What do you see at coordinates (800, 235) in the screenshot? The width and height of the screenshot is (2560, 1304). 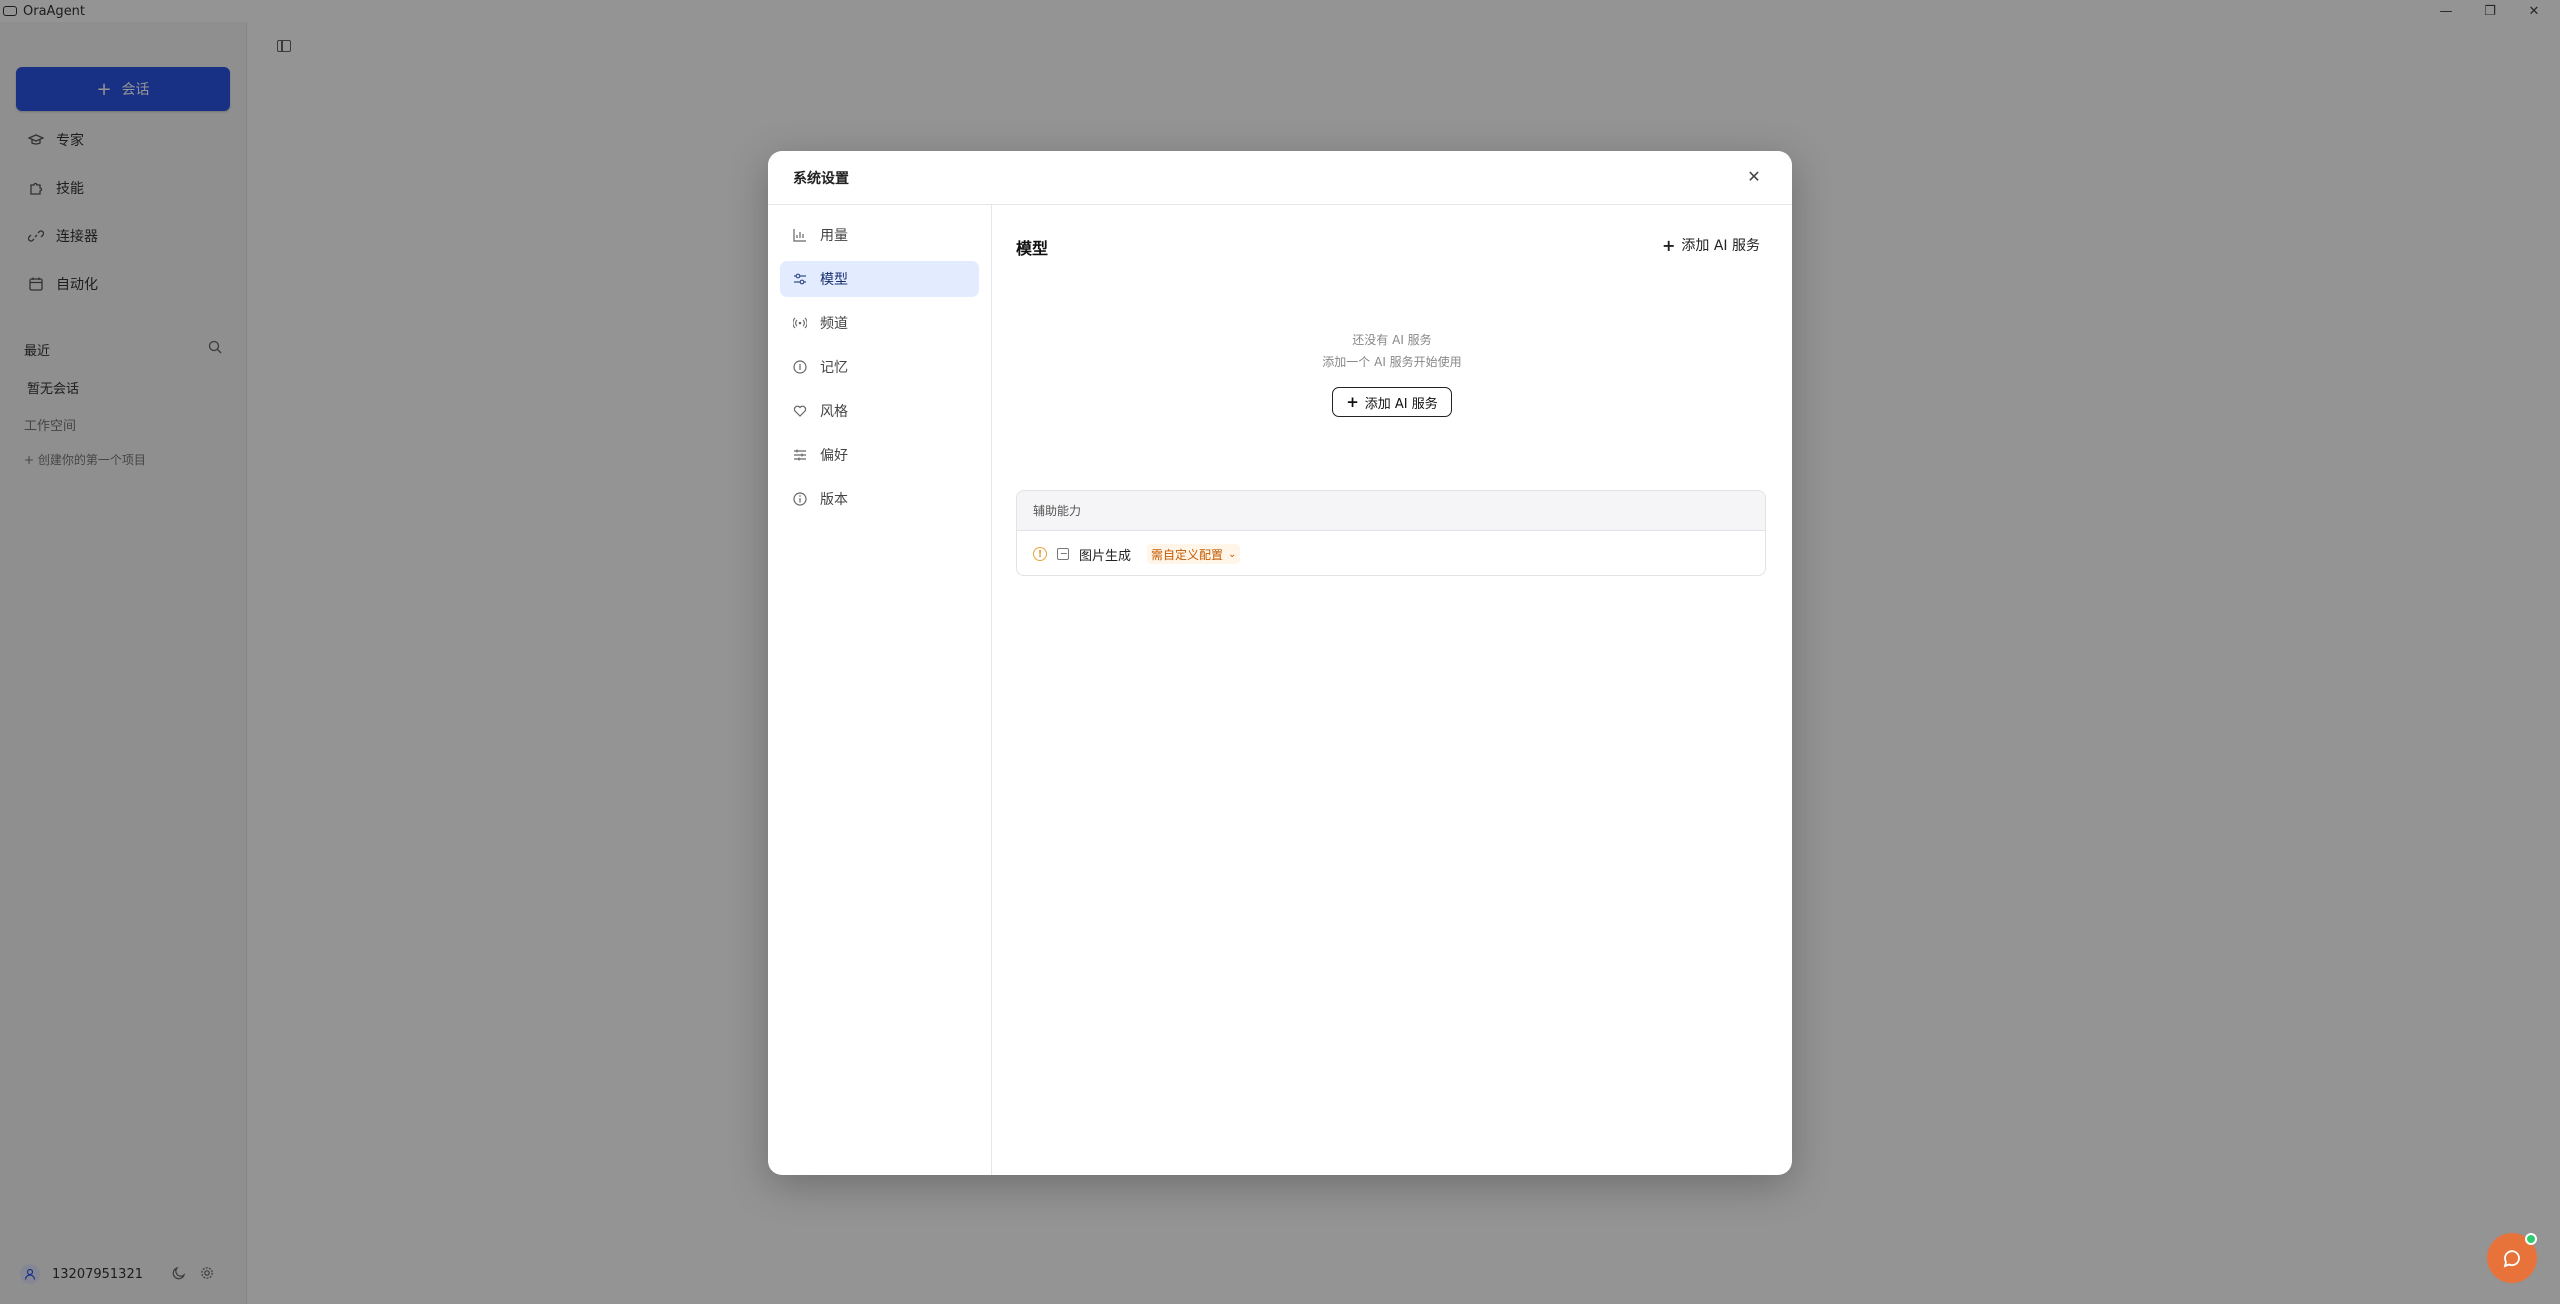 I see `bar-chart-icon` at bounding box center [800, 235].